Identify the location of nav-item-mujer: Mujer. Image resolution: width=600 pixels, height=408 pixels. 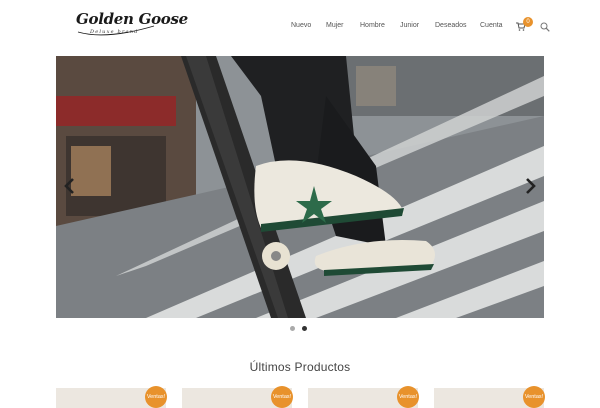
(335, 25).